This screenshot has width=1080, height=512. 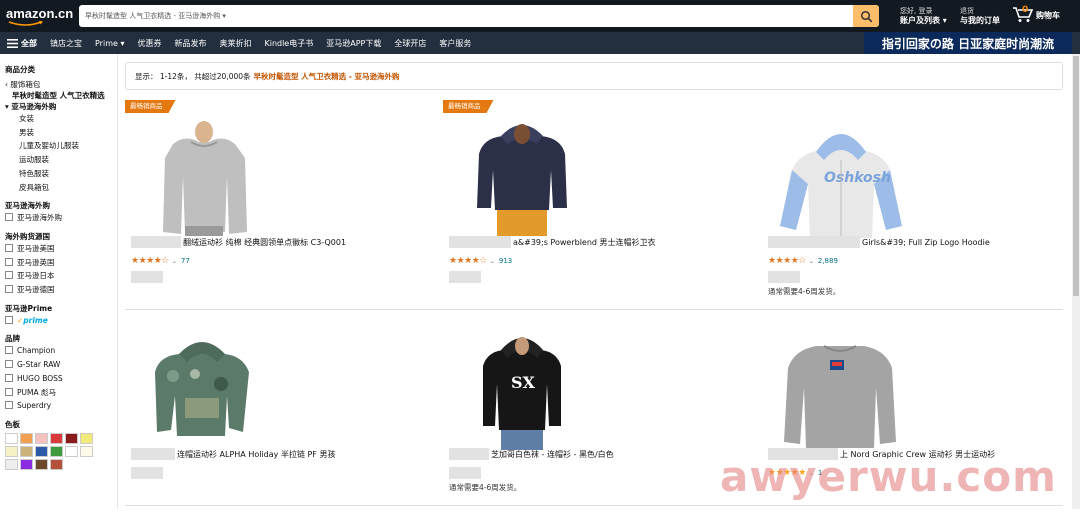 What do you see at coordinates (160, 261) in the screenshot?
I see `product-rating: ★★★★☆ ⌄ 77` at bounding box center [160, 261].